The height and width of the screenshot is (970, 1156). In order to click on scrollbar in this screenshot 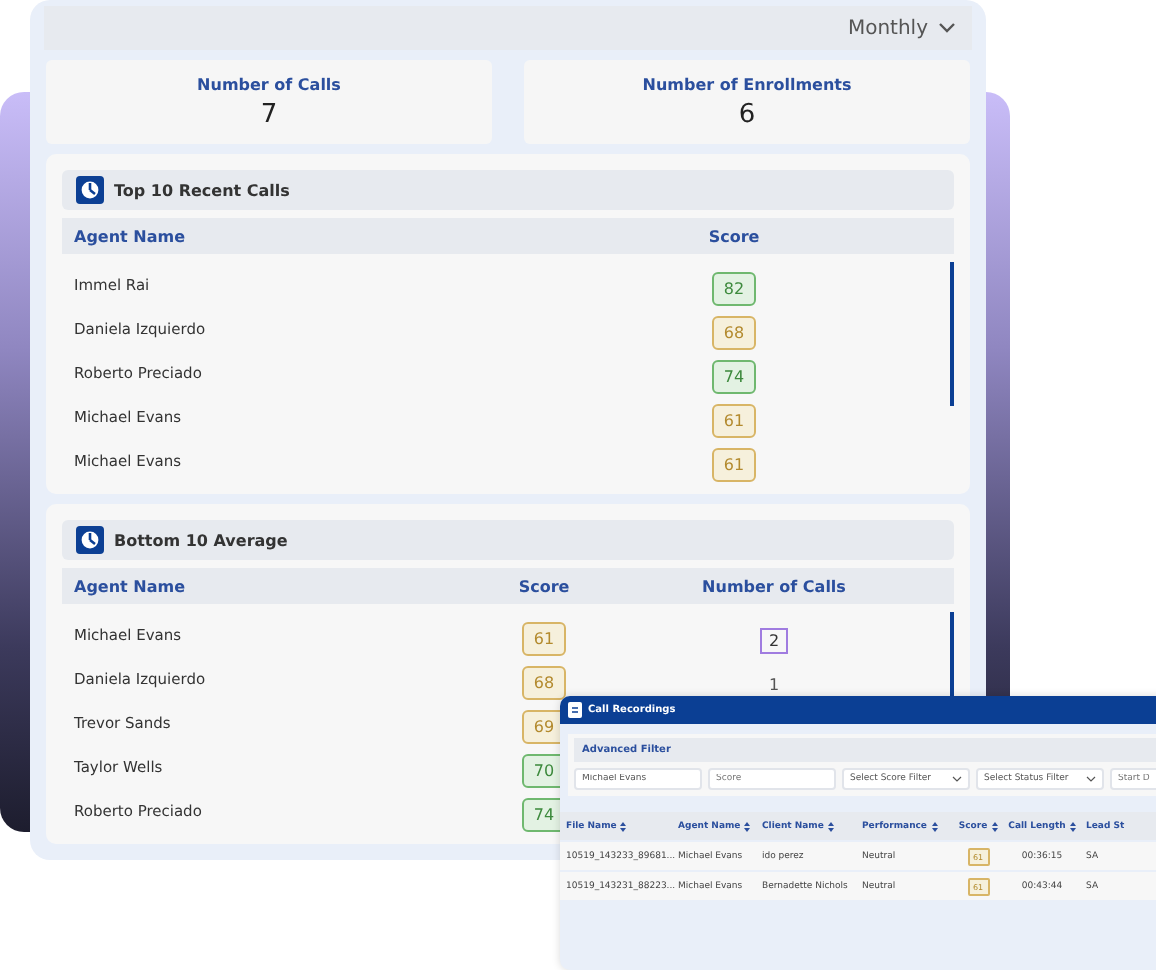, I will do `click(952, 334)`.